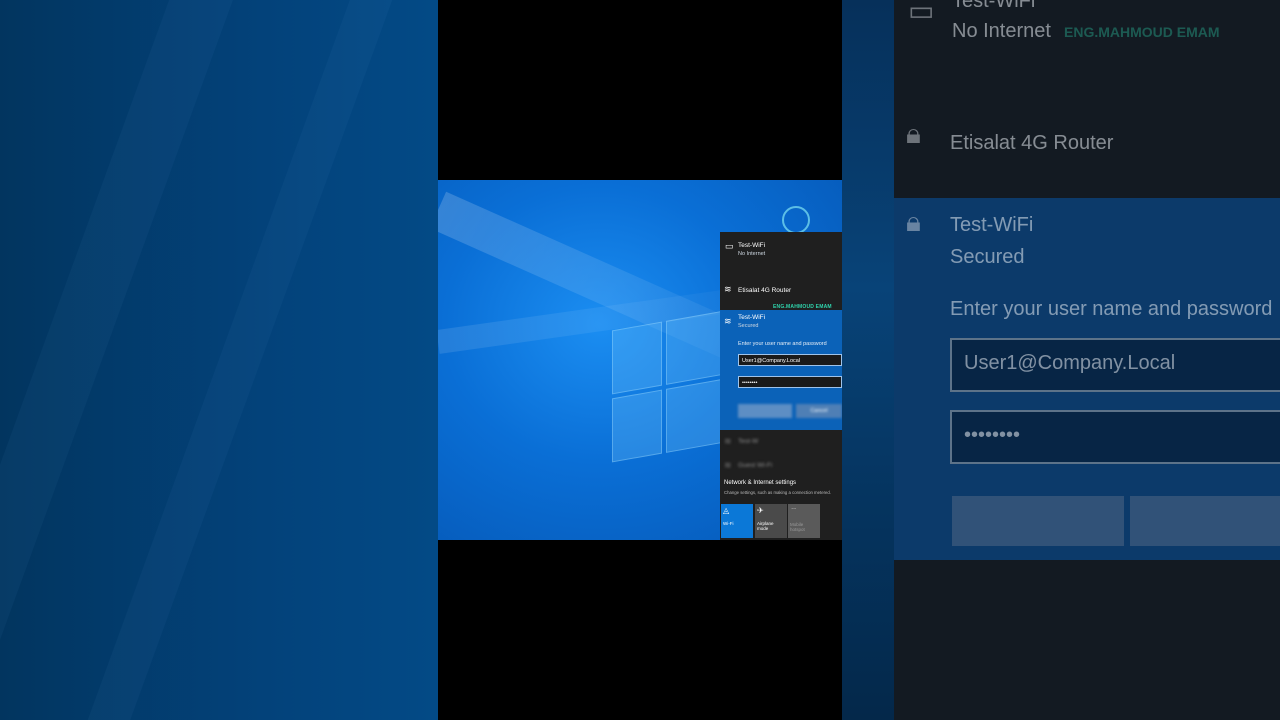 The height and width of the screenshot is (720, 1280). Describe the element at coordinates (992, 225) in the screenshot. I see `zoom-network-3-name: Test-WiFi` at that location.